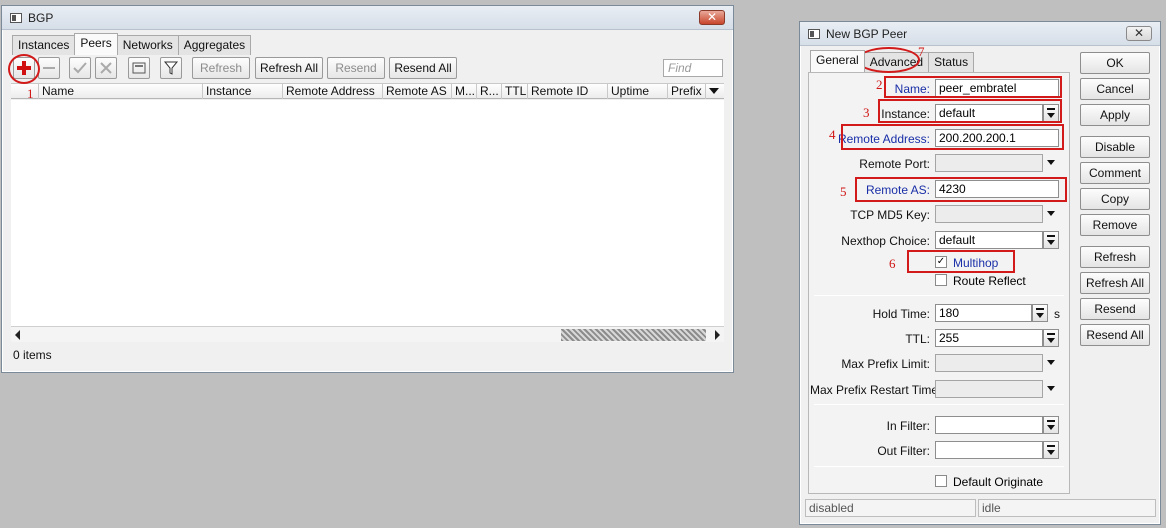 This screenshot has height=528, width=1166. What do you see at coordinates (890, 215) in the screenshot?
I see `tcp-md5-key-label: TCP MD5 Key:` at bounding box center [890, 215].